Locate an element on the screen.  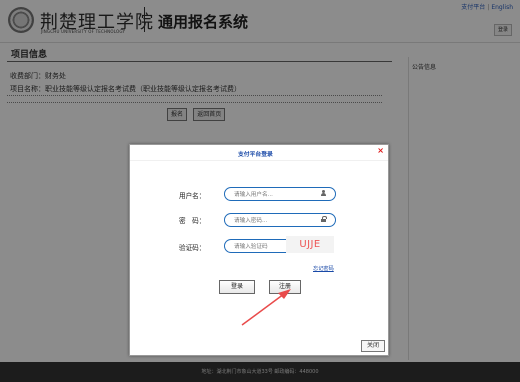
captcha-label: 验证码： is located at coordinates (192, 248).